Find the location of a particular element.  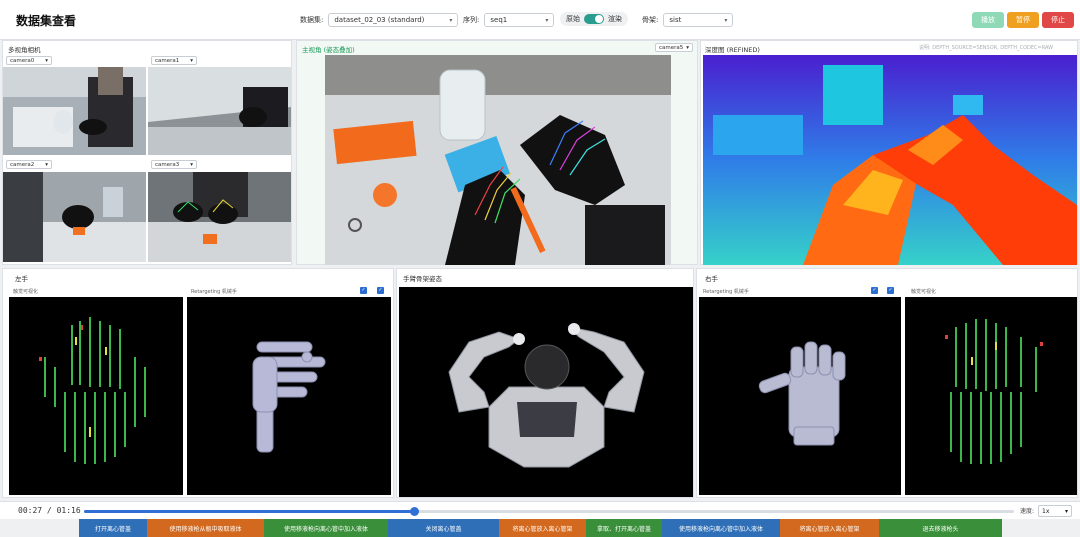

left-hand-title: 左手 is located at coordinates (21, 279).